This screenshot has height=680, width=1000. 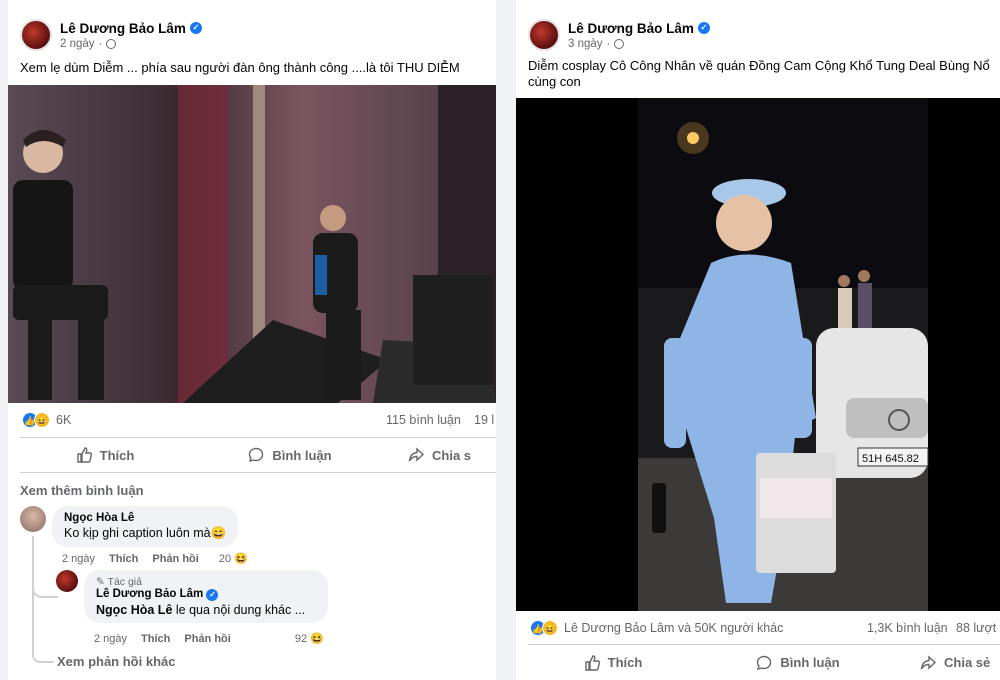 What do you see at coordinates (976, 628) in the screenshot?
I see `share-count: 88 lượt` at bounding box center [976, 628].